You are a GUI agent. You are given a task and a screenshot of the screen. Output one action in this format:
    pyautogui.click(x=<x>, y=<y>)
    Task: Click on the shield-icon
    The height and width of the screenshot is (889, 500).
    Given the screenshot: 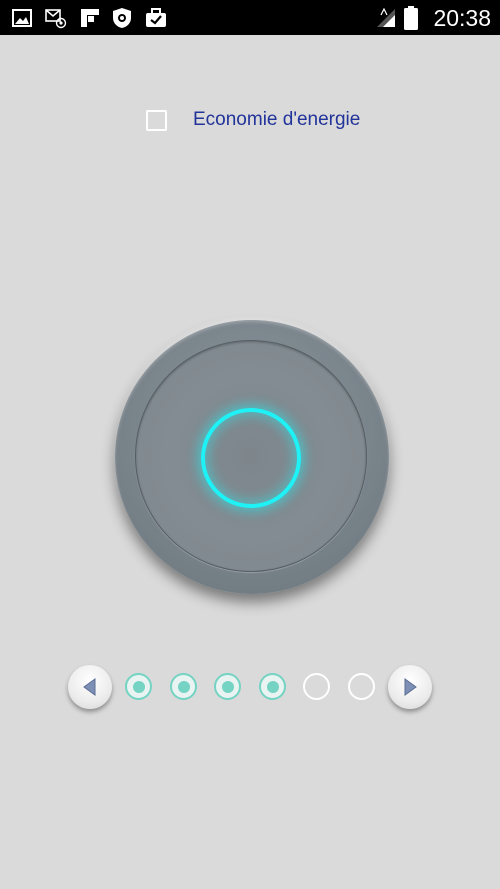 What is the action you would take?
    pyautogui.click(x=122, y=18)
    